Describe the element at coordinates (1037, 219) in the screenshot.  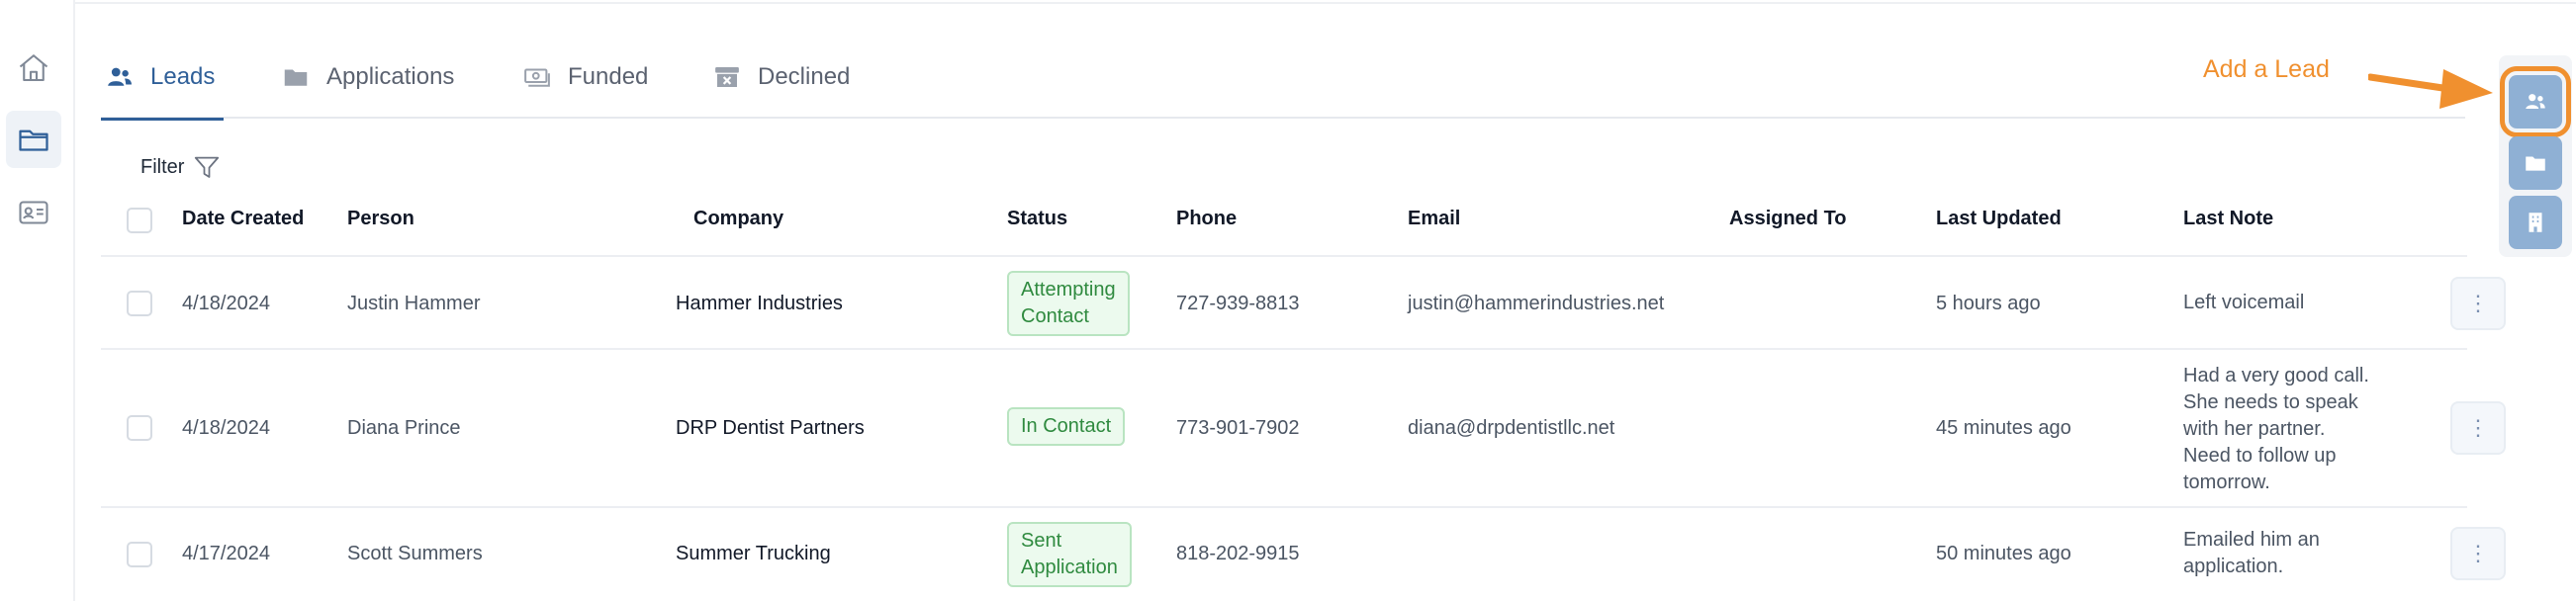
I see `column-header-status: Status` at that location.